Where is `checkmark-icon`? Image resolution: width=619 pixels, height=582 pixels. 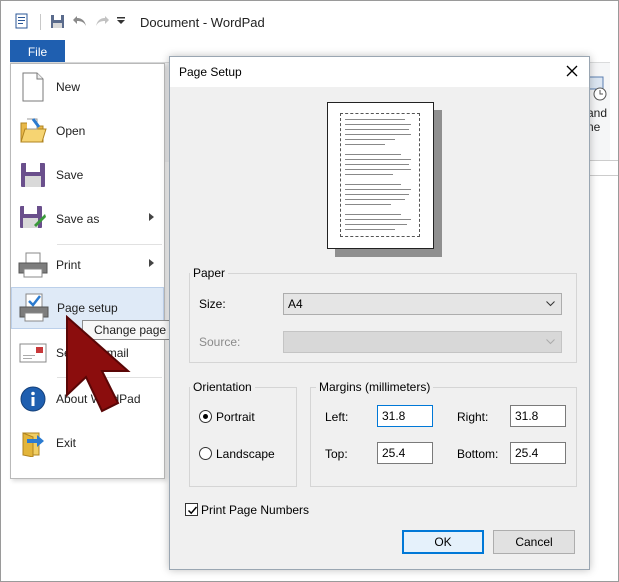 checkmark-icon is located at coordinates (192, 510).